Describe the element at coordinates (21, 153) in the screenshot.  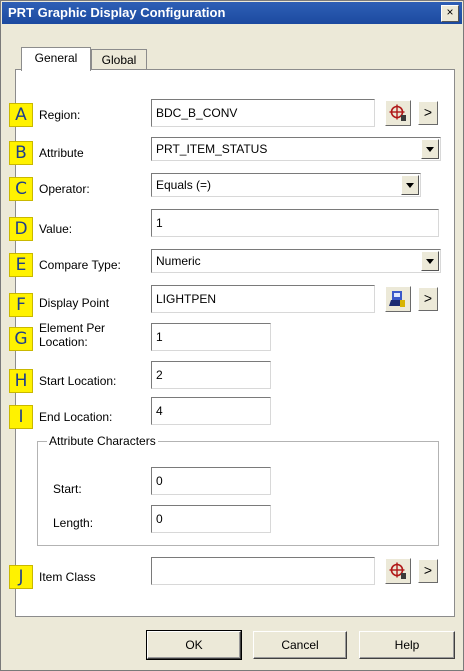
I see `badge-b: B` at that location.